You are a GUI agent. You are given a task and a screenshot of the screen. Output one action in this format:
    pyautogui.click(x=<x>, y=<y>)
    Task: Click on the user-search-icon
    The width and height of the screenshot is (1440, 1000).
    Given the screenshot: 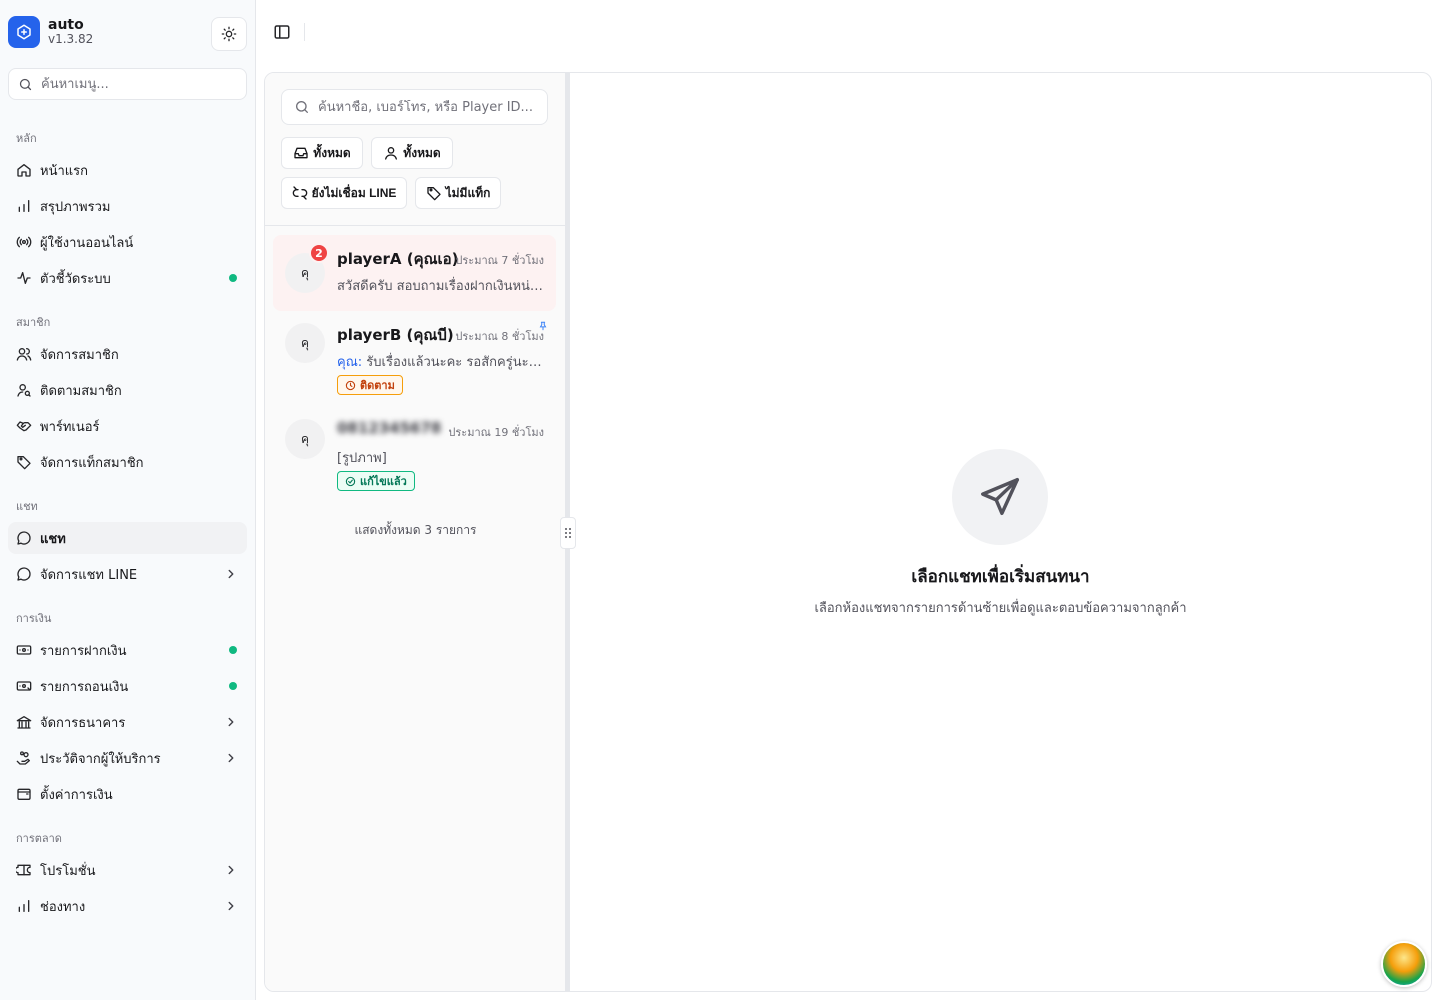 What is the action you would take?
    pyautogui.click(x=24, y=390)
    